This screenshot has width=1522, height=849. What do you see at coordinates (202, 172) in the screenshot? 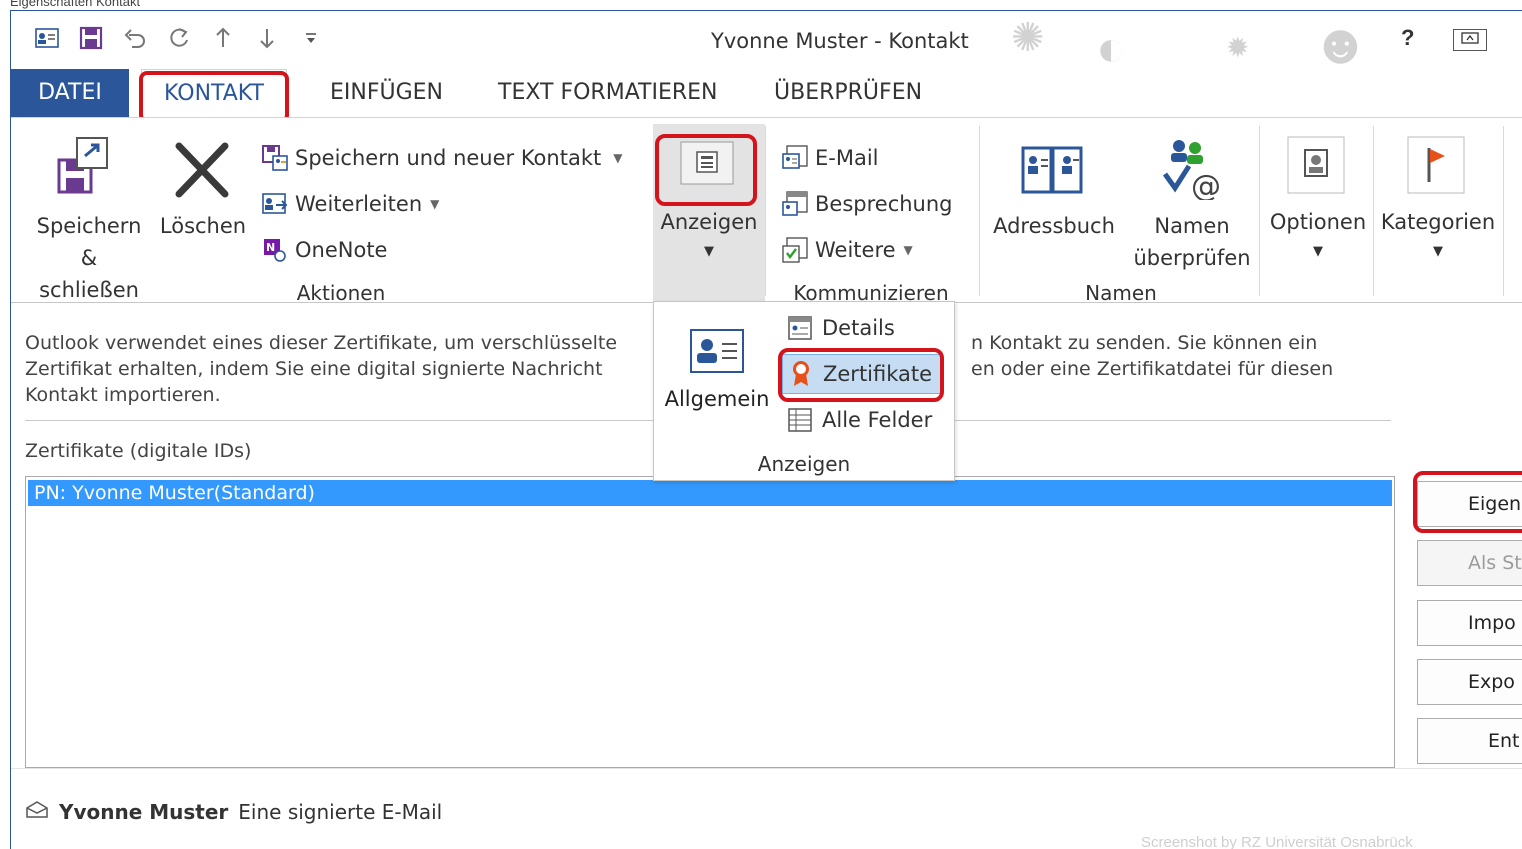
I see `delete-x-icon` at bounding box center [202, 172].